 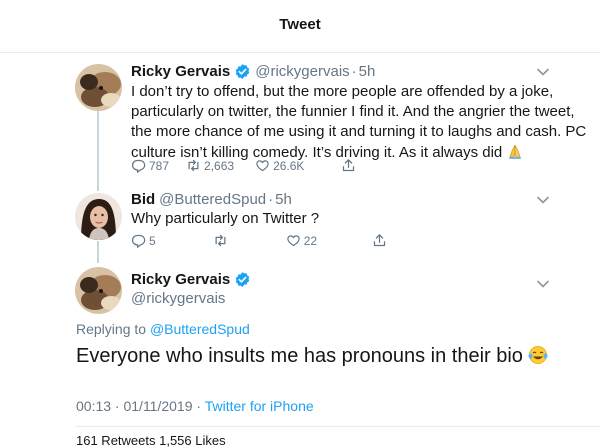 I want to click on main-author-handle-row: @rickygervais, so click(x=178, y=298).